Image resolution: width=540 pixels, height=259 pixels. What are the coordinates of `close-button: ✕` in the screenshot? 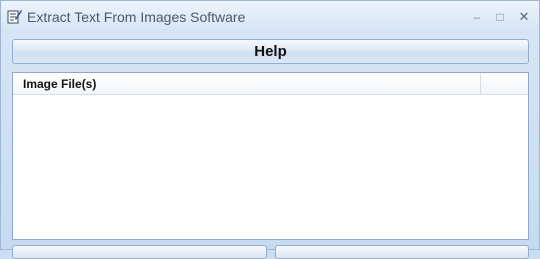 It's located at (524, 17).